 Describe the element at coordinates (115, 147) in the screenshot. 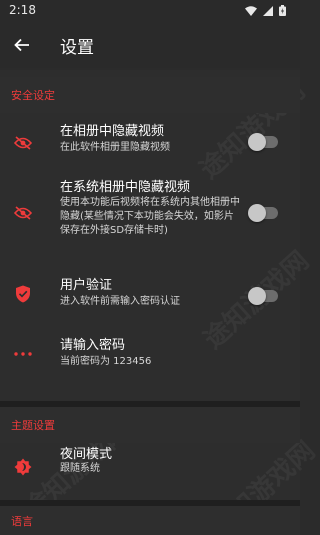

I see `setting-subtitle: 在此软件相册里隐藏视频` at that location.